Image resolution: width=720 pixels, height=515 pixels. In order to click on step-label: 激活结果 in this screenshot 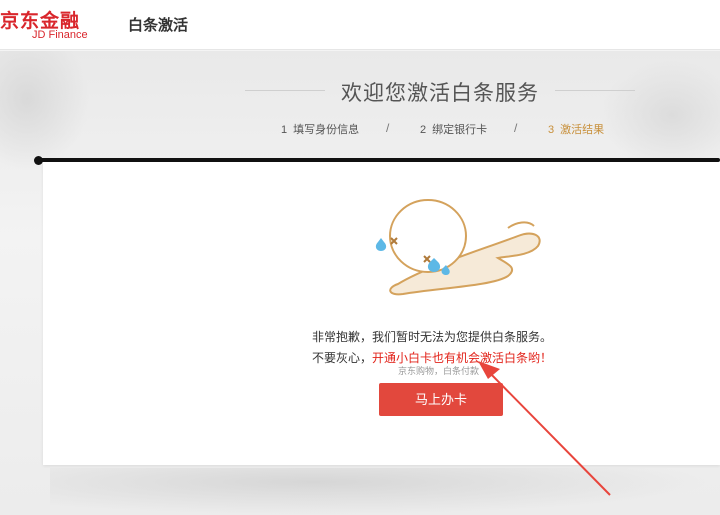, I will do `click(582, 130)`.